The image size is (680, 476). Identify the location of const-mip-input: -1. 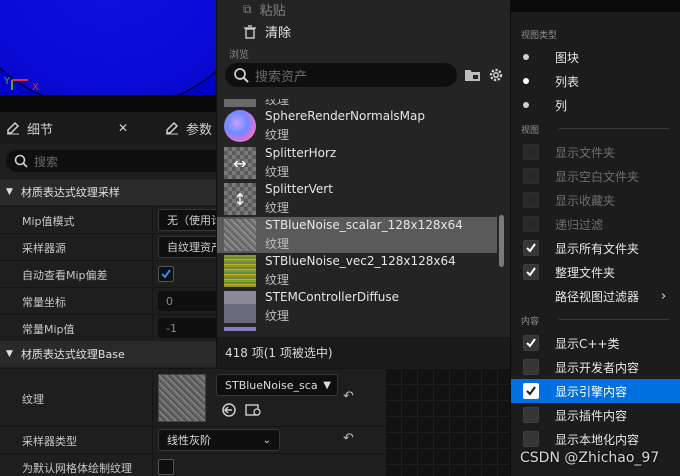
(190, 328).